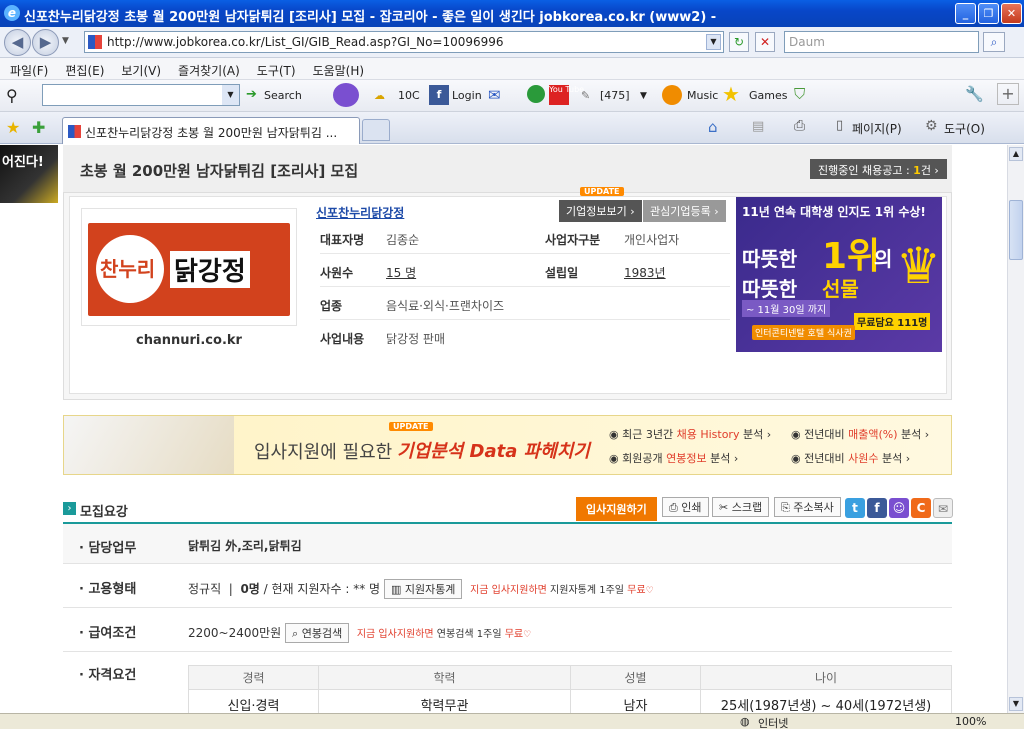 This screenshot has height=731, width=1024. What do you see at coordinates (139, 68) in the screenshot?
I see `menu-view: 보기(V)` at bounding box center [139, 68].